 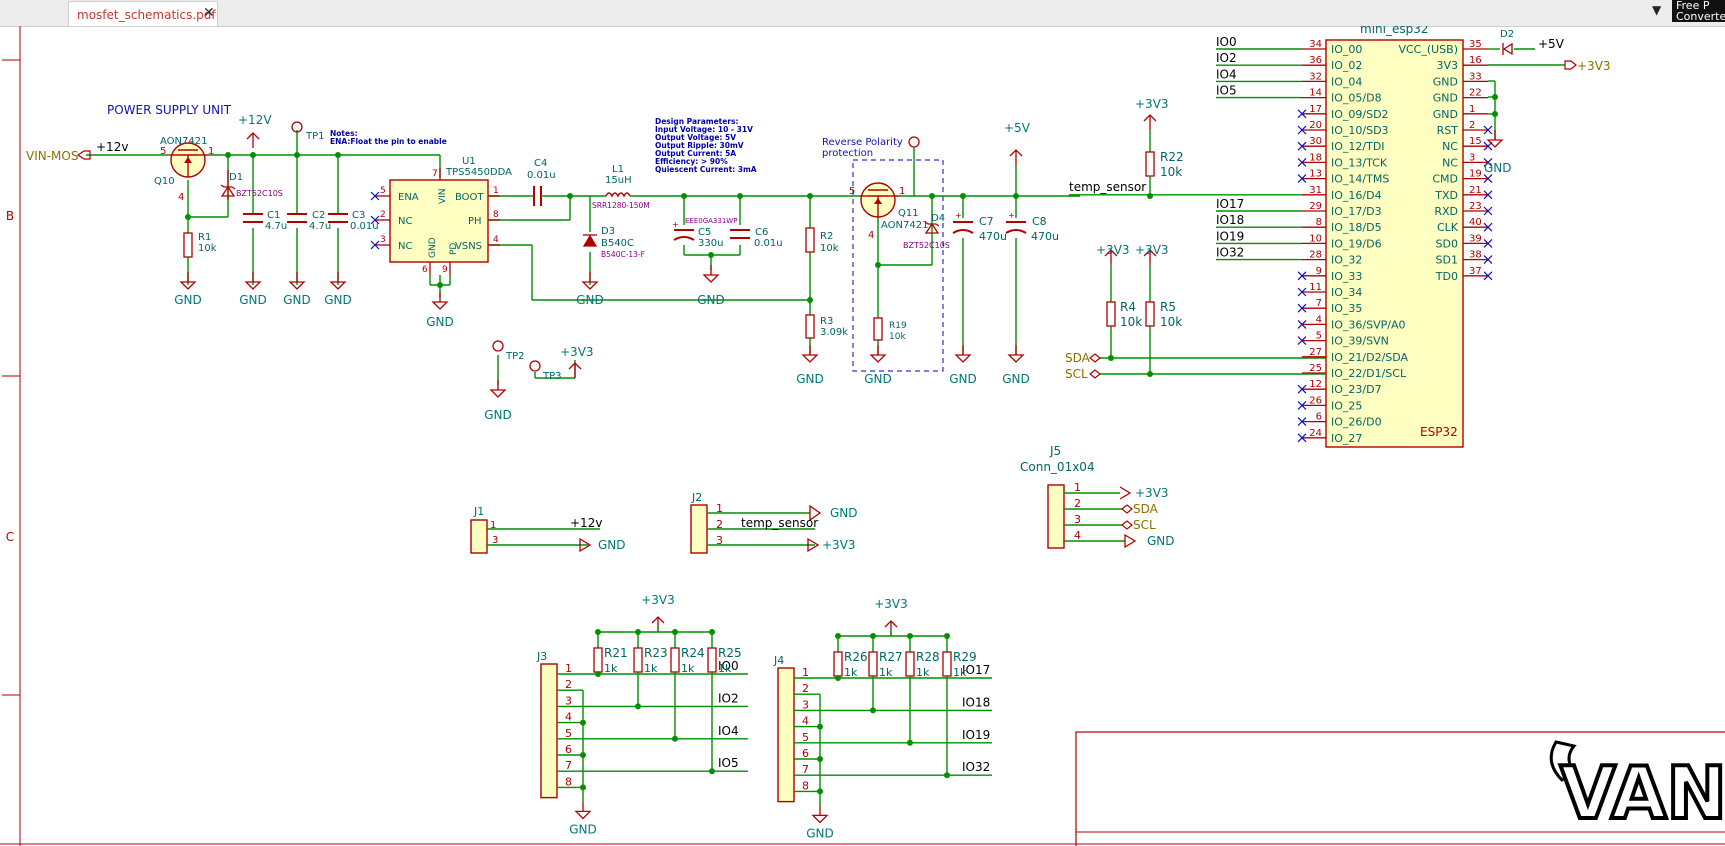 I want to click on j5-value: Conn_01x04, so click(x=1057, y=467).